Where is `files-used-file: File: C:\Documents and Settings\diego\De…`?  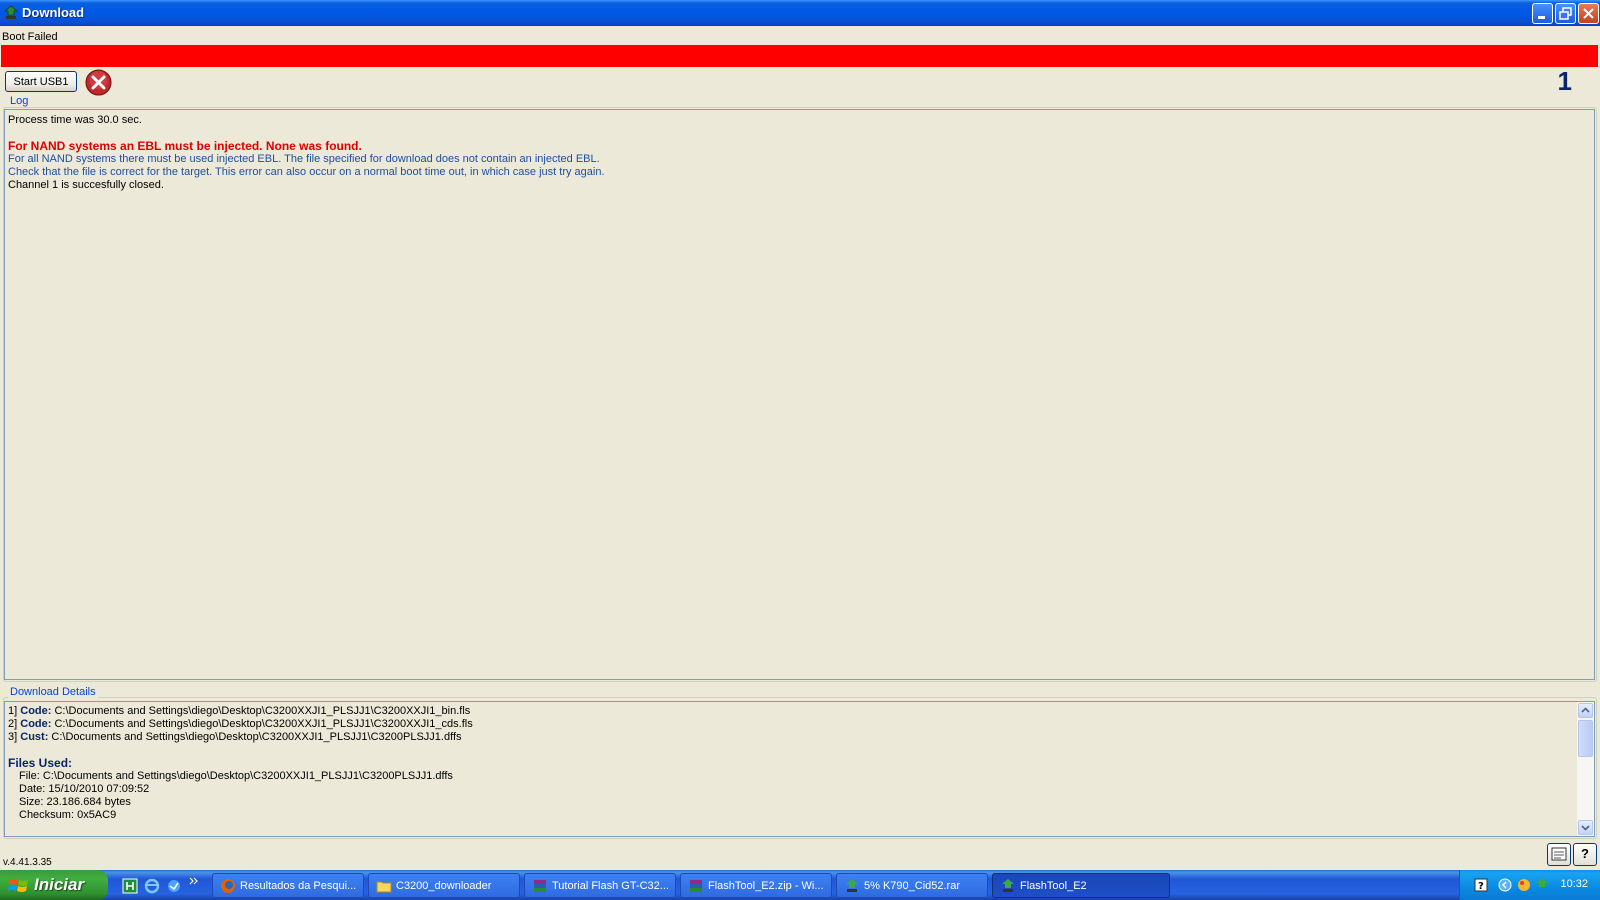
files-used-file: File: C:\Documents and Settings\diego\De… is located at coordinates (236, 776).